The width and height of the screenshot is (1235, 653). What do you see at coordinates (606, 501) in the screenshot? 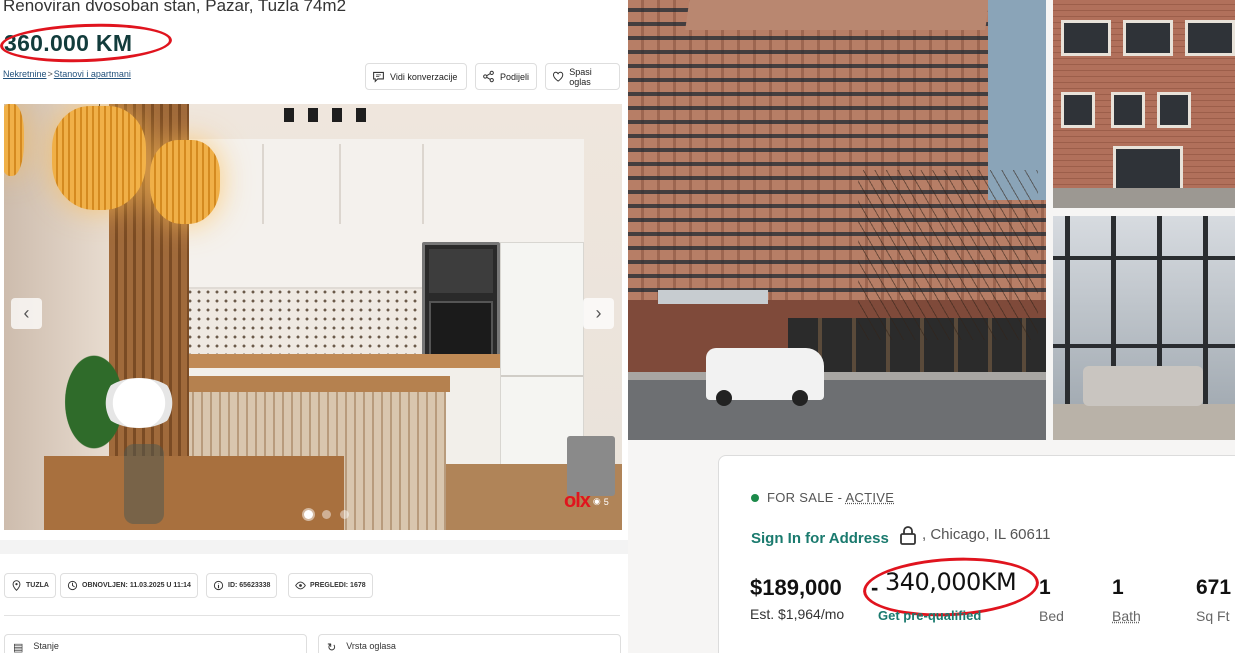
I see `photo-count: 5` at bounding box center [606, 501].